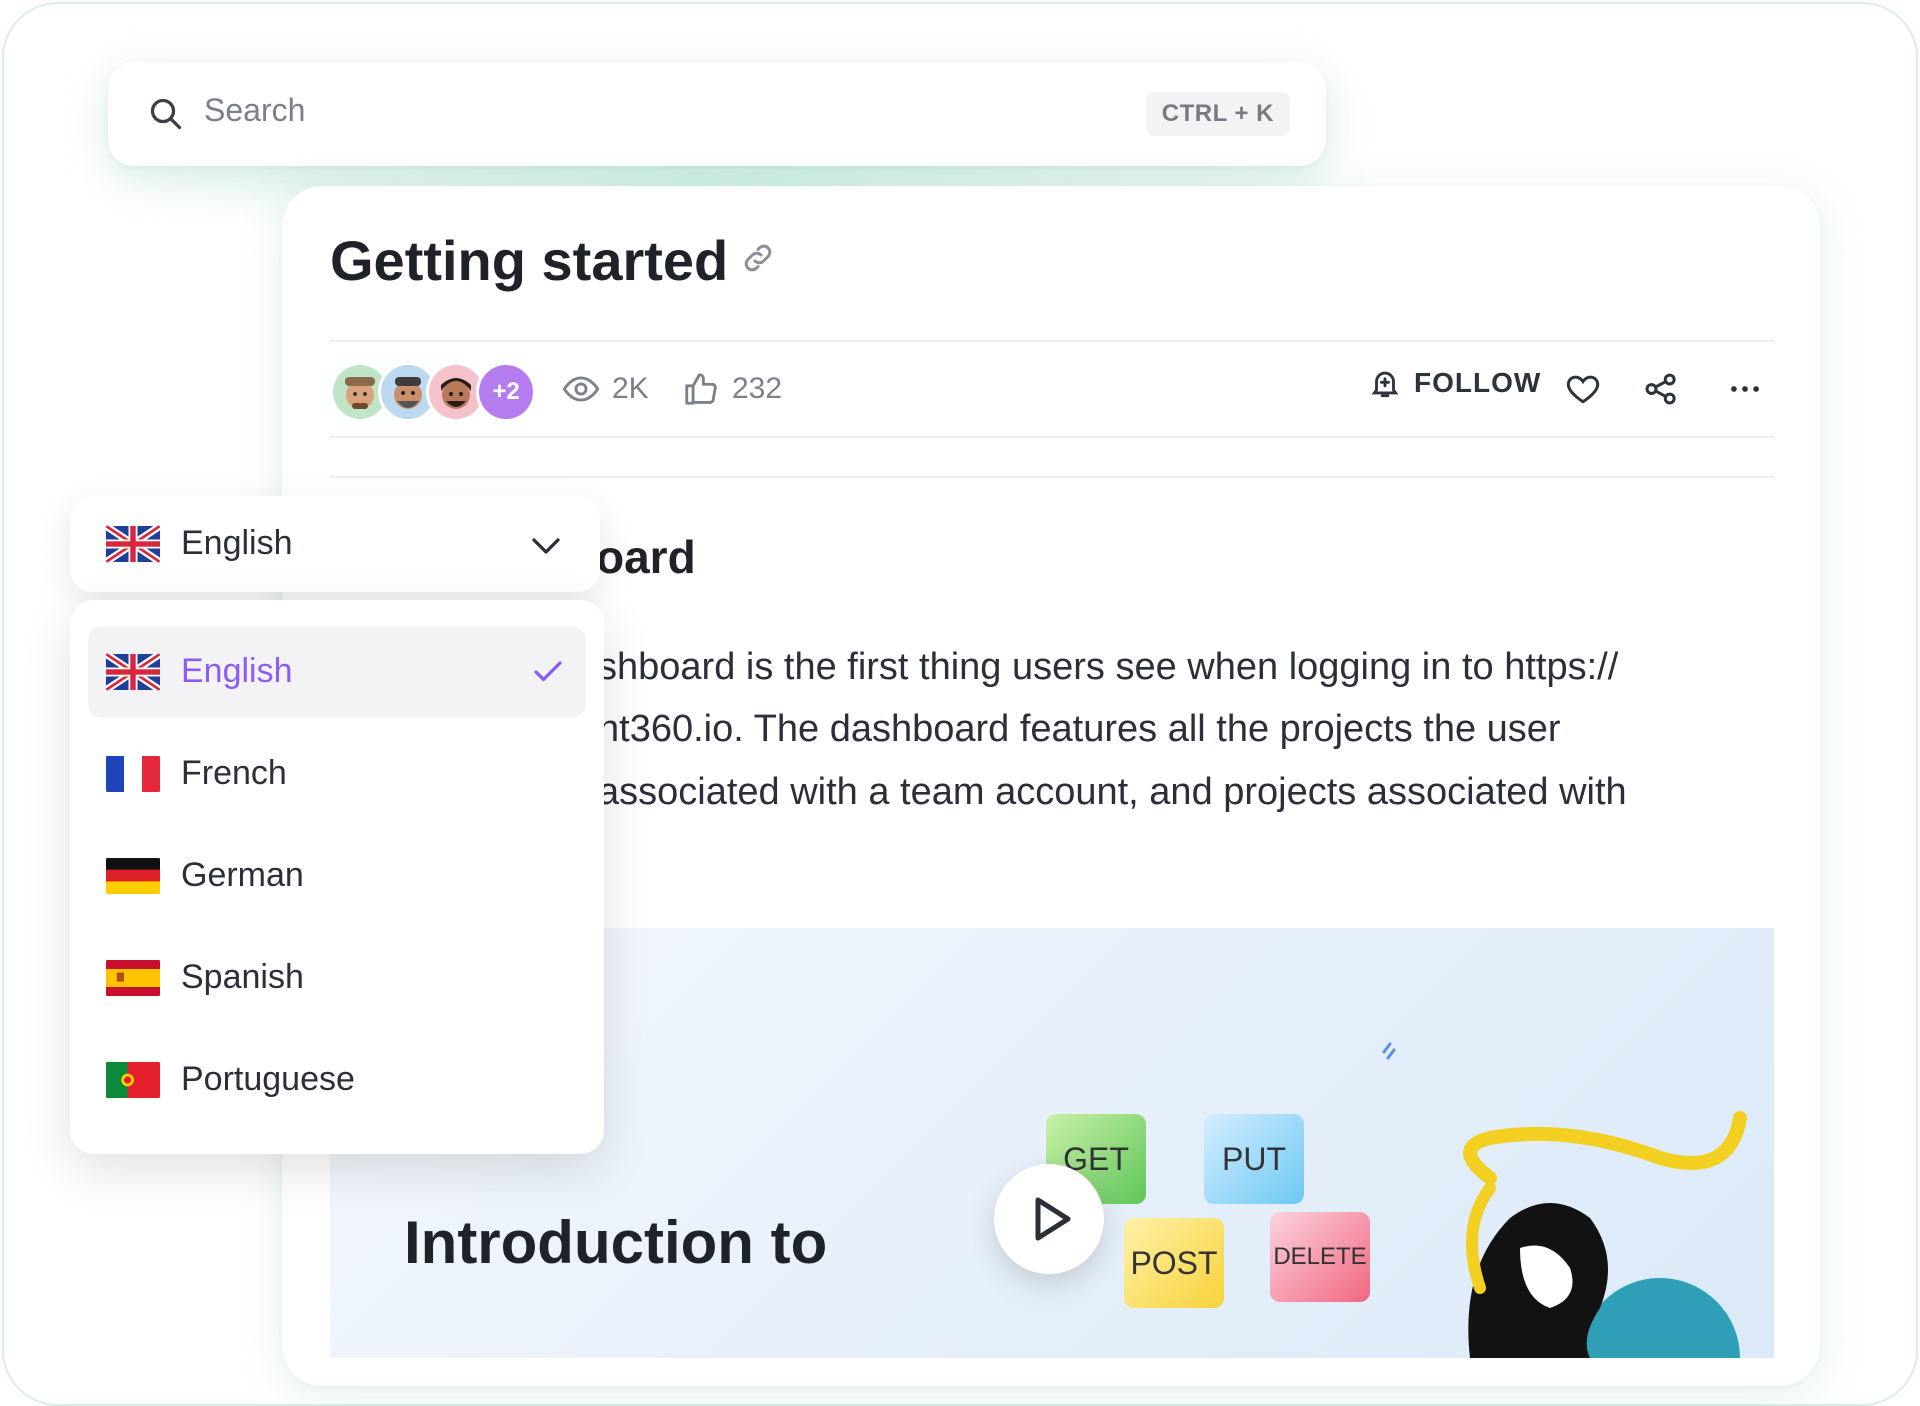  Describe the element at coordinates (337, 672) in the screenshot. I see `language-option-english: English` at that location.